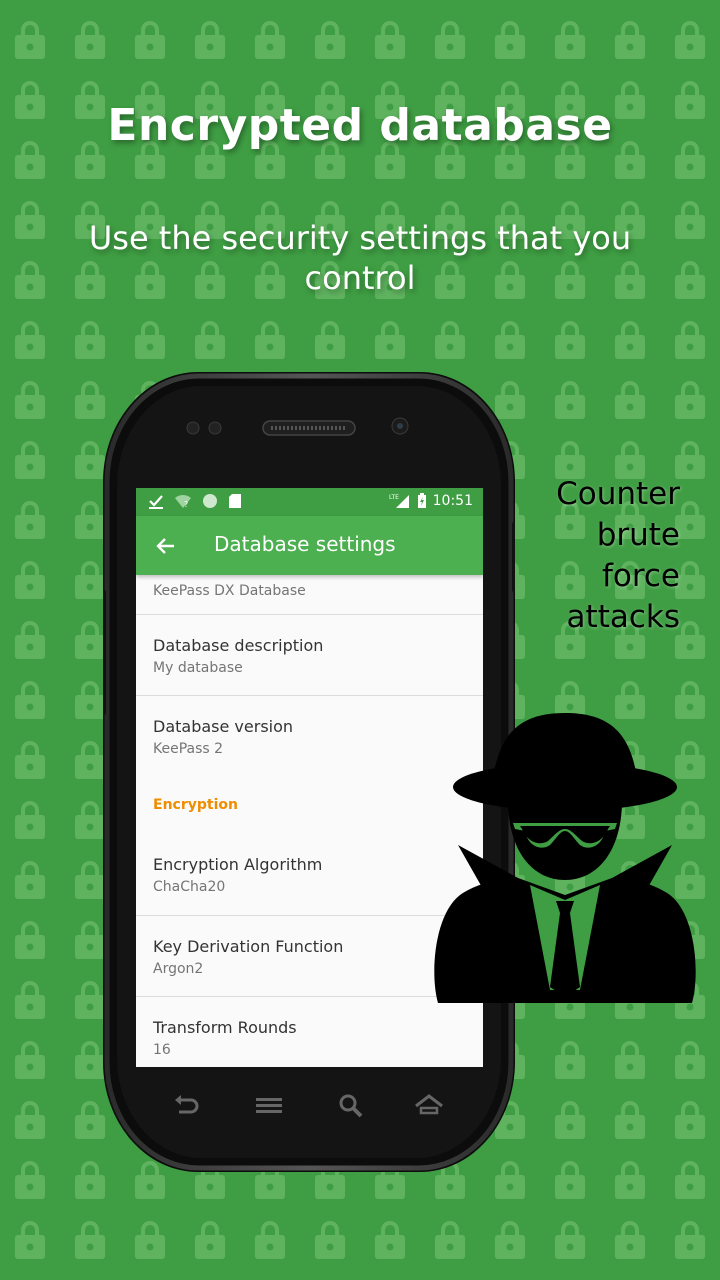  What do you see at coordinates (235, 501) in the screenshot?
I see `sd-card-icon` at bounding box center [235, 501].